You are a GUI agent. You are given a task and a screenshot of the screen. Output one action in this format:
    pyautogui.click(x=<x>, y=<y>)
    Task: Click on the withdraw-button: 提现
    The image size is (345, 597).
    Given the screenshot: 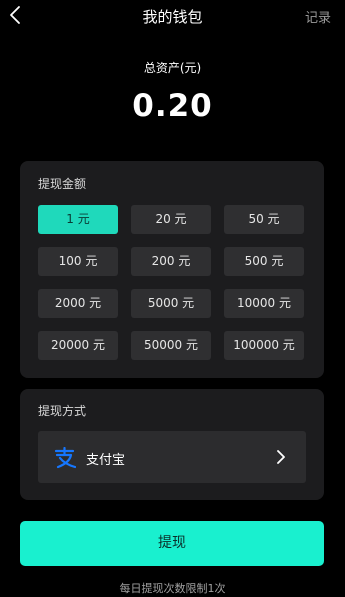 What is the action you would take?
    pyautogui.click(x=172, y=543)
    